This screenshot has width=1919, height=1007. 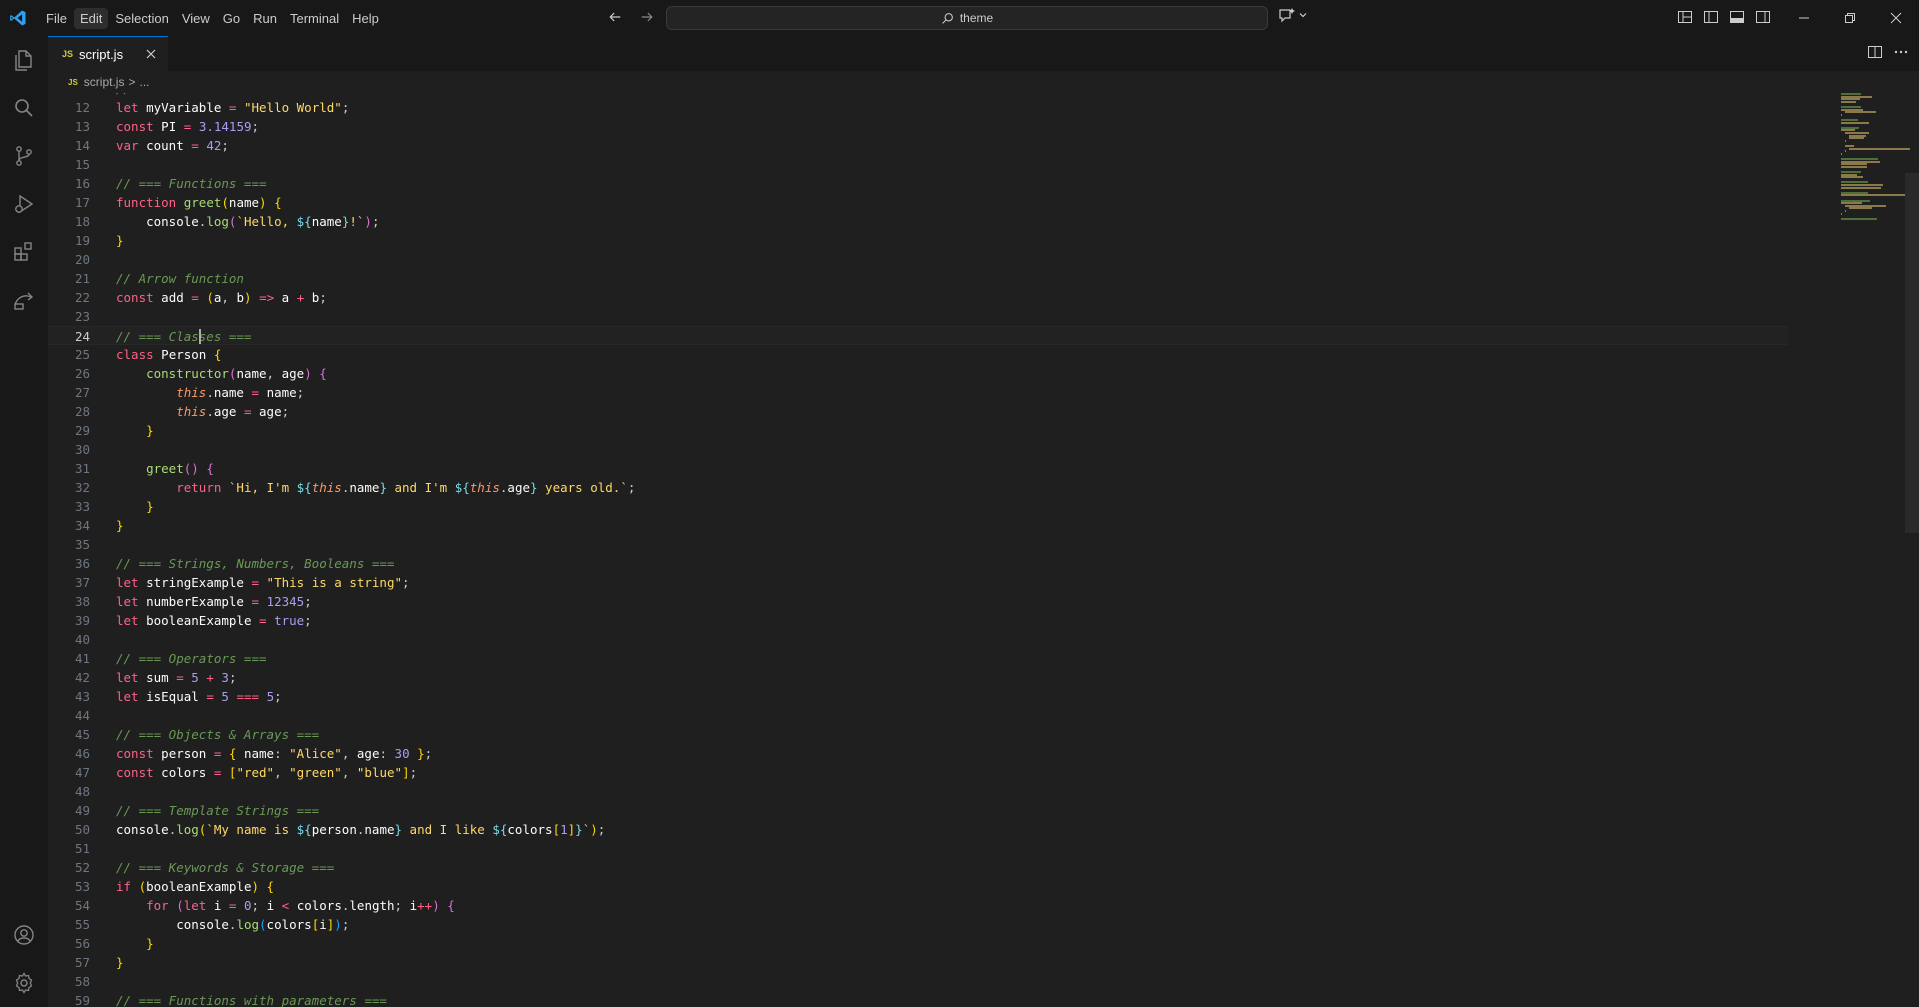 What do you see at coordinates (1685, 17) in the screenshot?
I see `customize-layout-icon` at bounding box center [1685, 17].